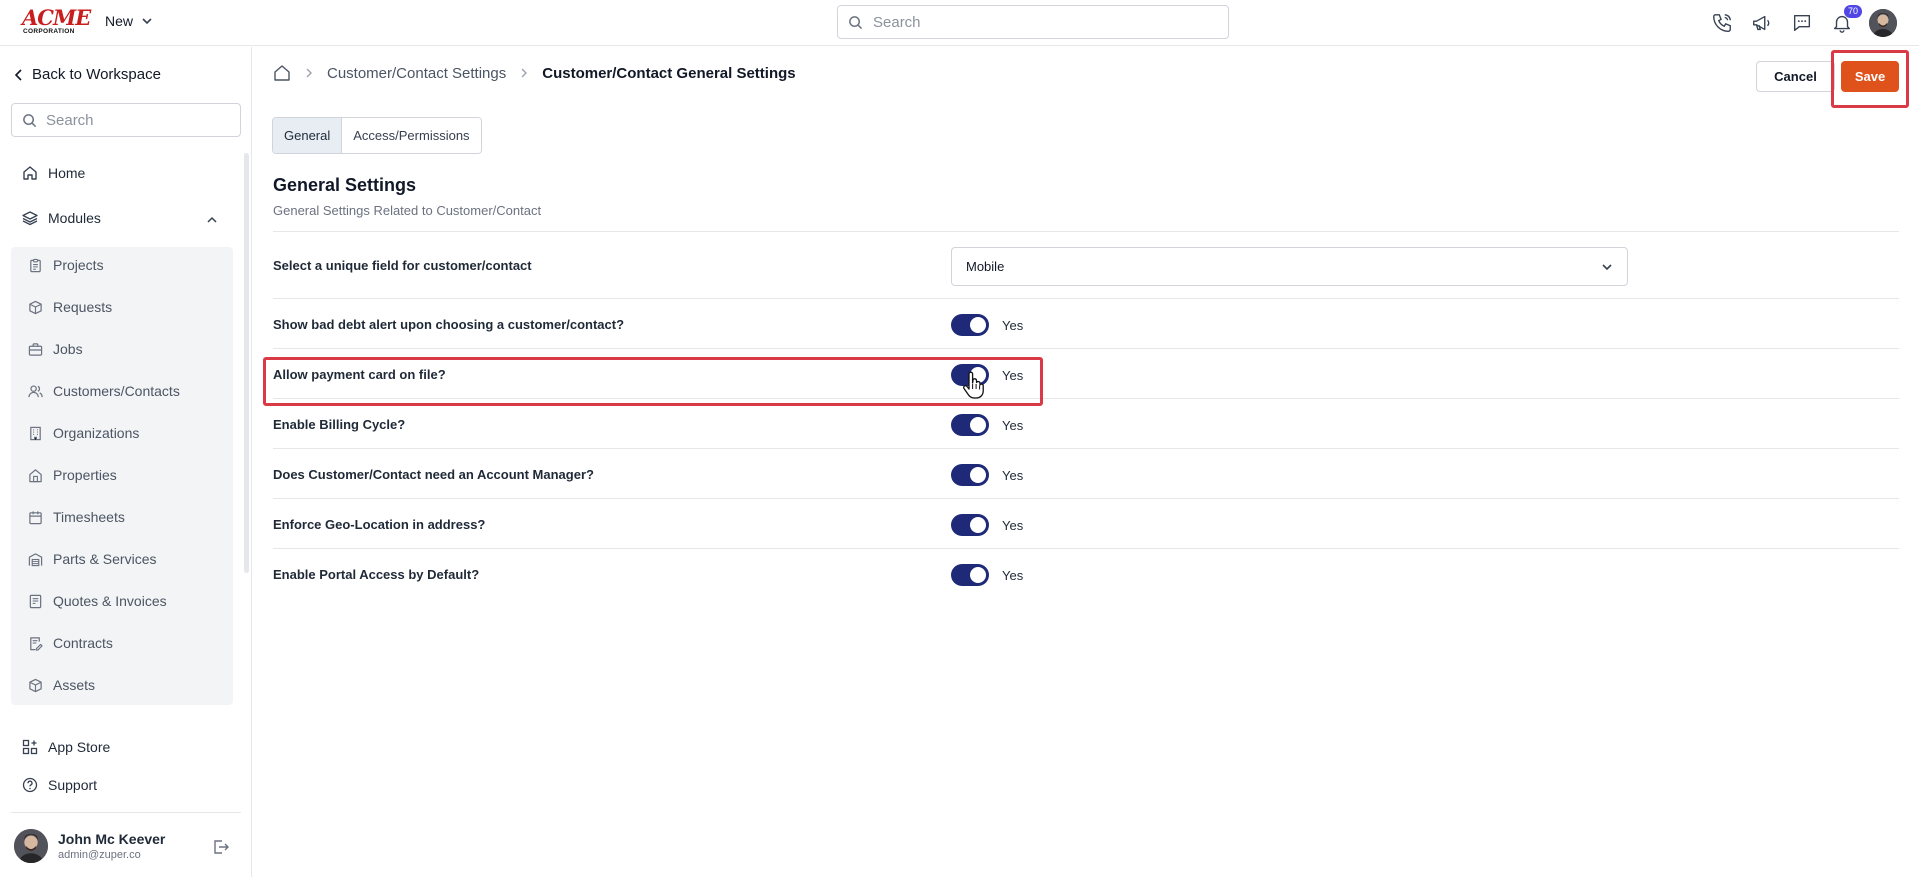  I want to click on module-item-requests: Requests, so click(70, 307).